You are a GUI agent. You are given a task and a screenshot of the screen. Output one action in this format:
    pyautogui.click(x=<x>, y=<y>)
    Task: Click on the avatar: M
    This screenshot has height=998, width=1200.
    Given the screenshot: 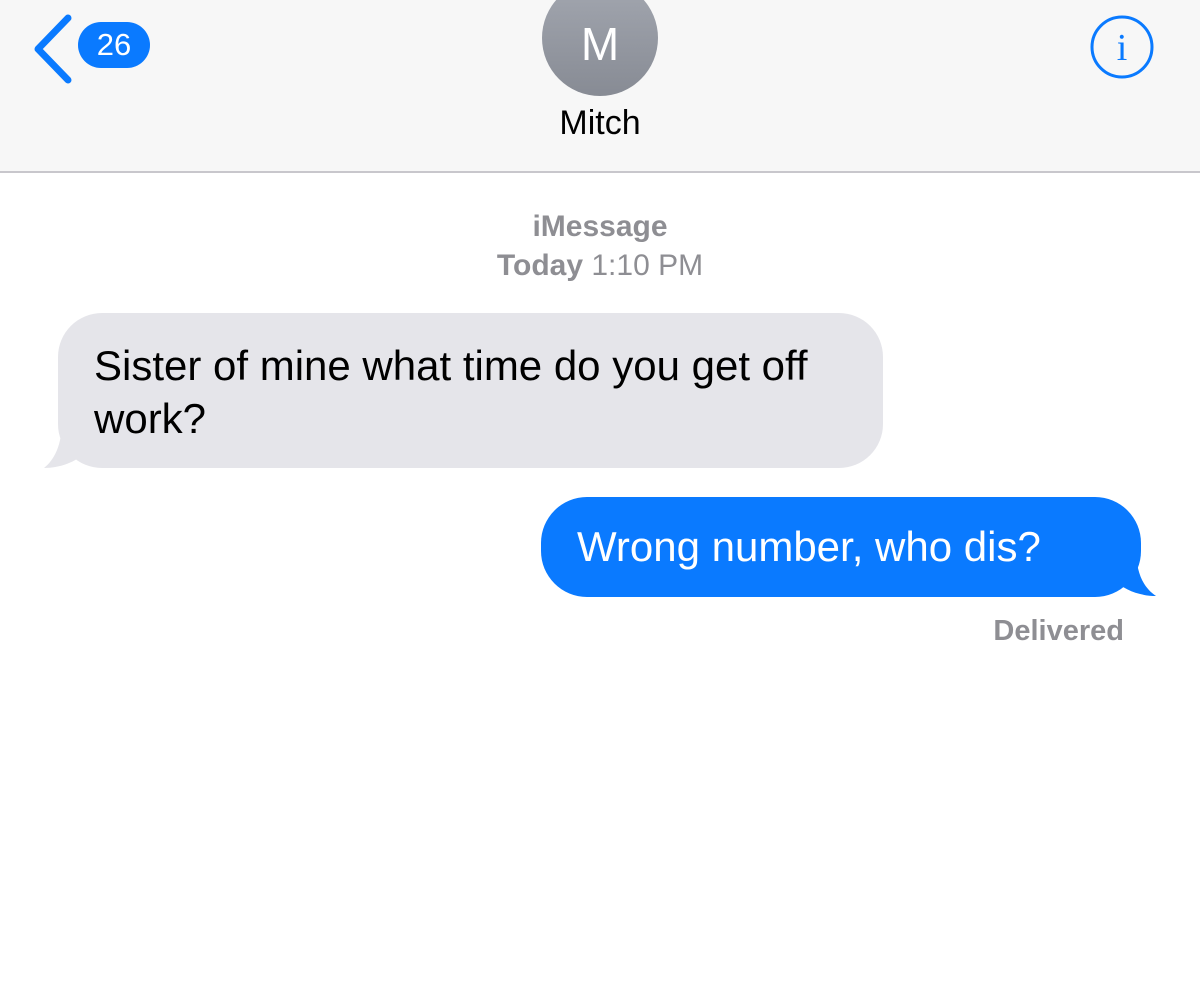 What is the action you would take?
    pyautogui.click(x=600, y=48)
    